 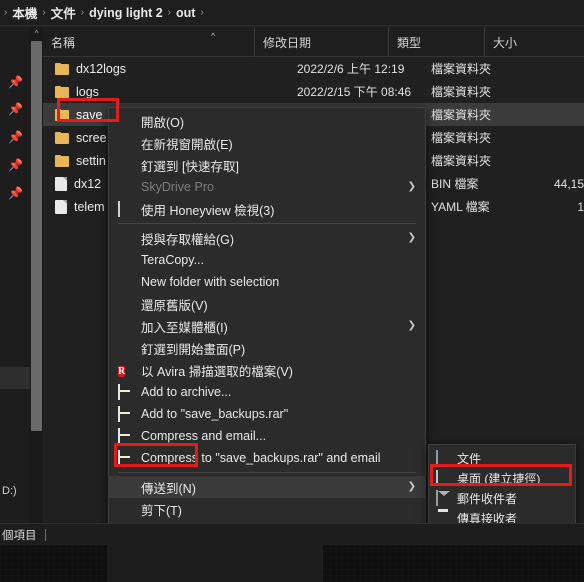 What do you see at coordinates (267, 121) in the screenshot?
I see `menu-item-open: 開啟(O)` at bounding box center [267, 121].